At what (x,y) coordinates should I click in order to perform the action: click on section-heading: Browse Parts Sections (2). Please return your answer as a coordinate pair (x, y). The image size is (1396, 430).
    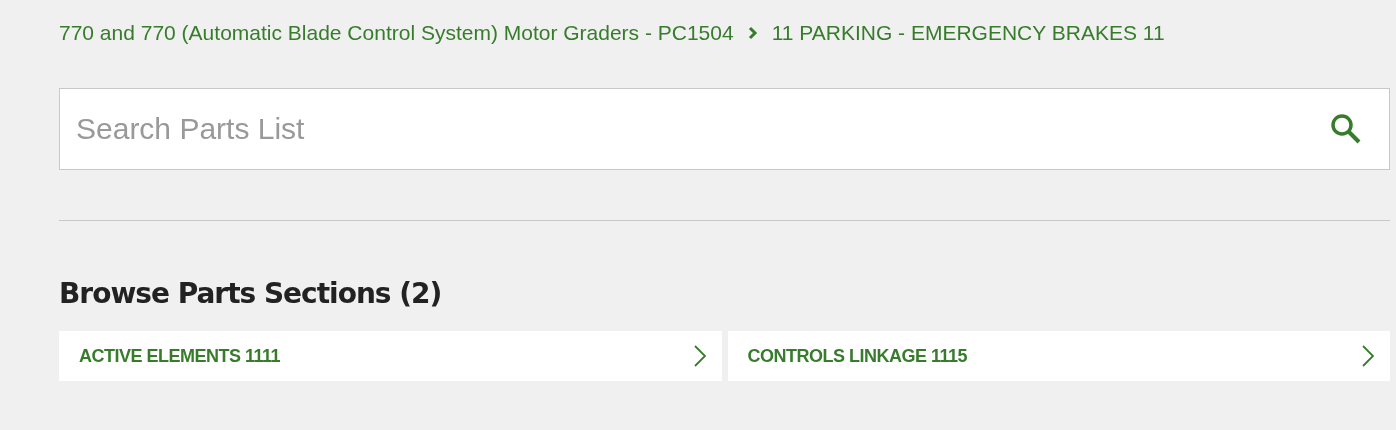
    Looking at the image, I should click on (251, 294).